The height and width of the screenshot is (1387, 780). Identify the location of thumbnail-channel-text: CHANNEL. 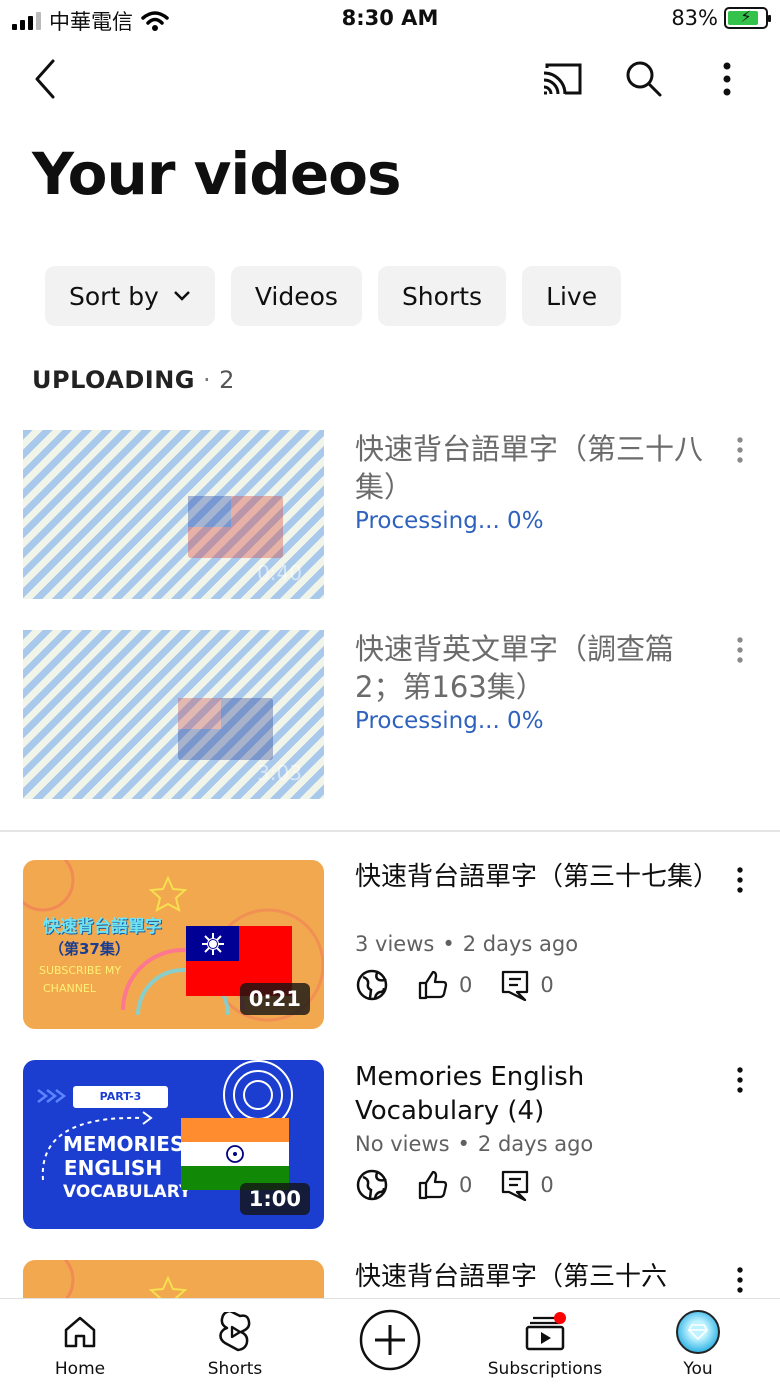
(70, 988).